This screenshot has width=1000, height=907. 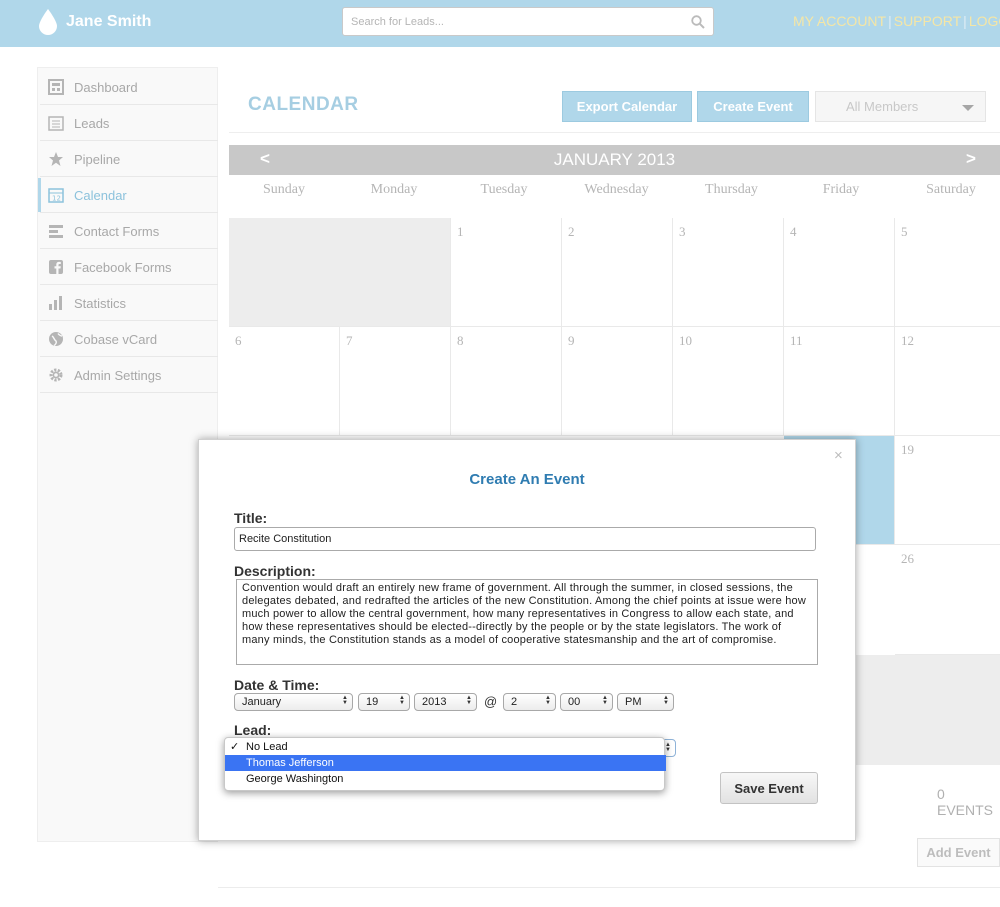 What do you see at coordinates (984, 21) in the screenshot?
I see `logout-link: LOGO` at bounding box center [984, 21].